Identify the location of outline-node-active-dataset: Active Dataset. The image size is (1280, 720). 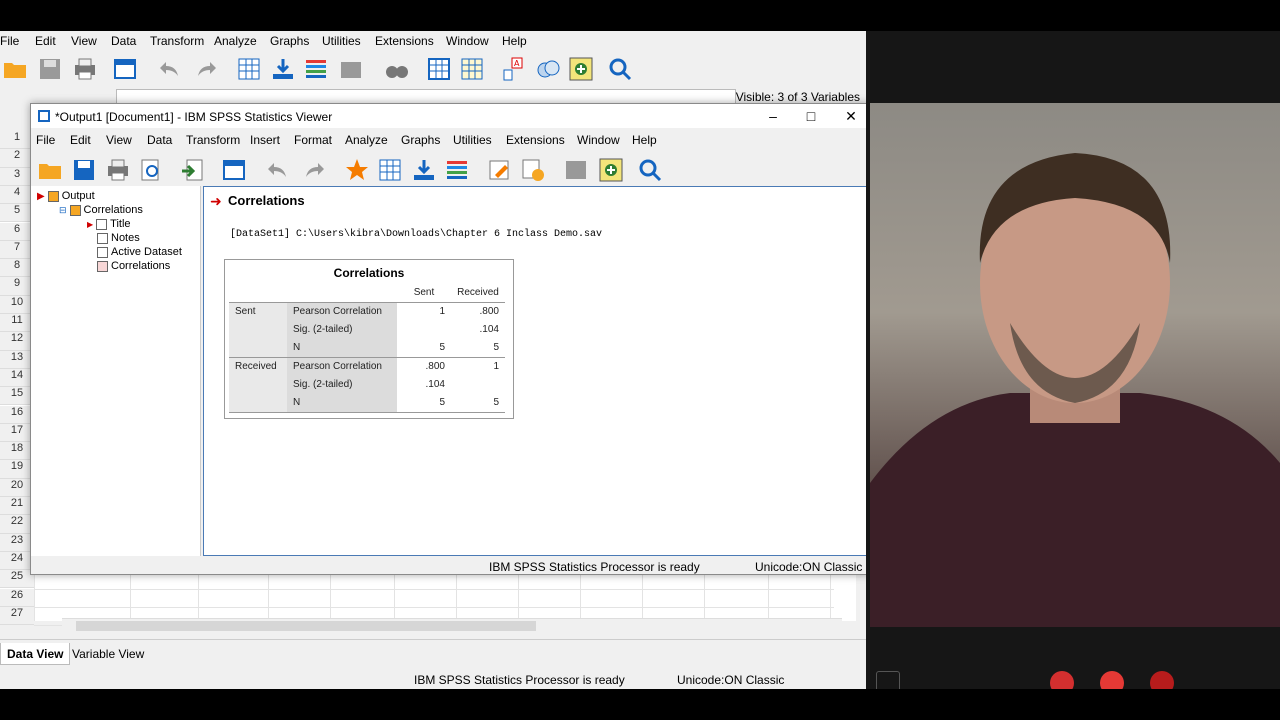
(139, 252).